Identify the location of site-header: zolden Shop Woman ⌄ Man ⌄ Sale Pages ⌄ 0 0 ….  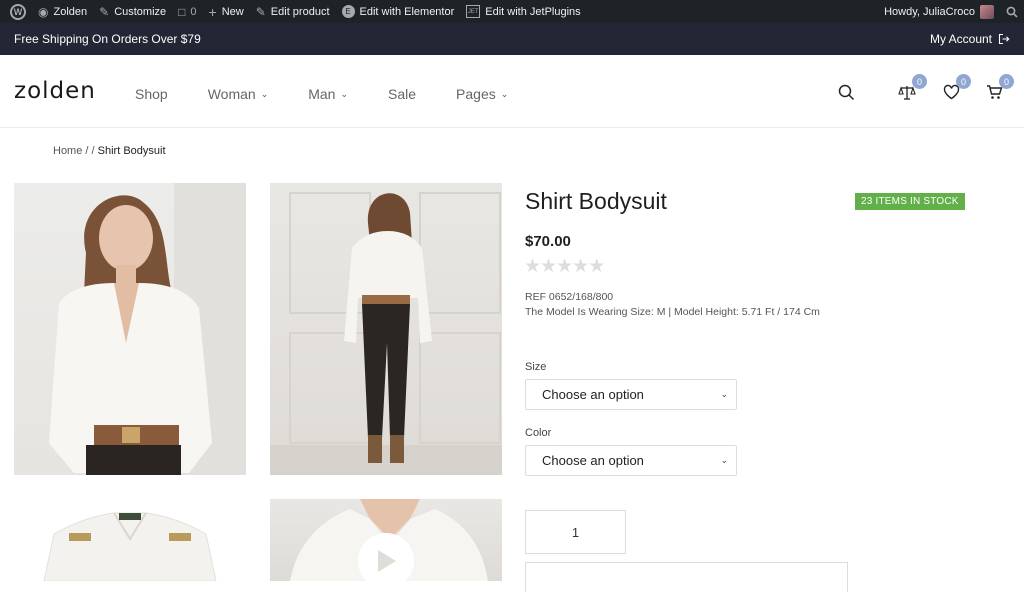
(512, 91).